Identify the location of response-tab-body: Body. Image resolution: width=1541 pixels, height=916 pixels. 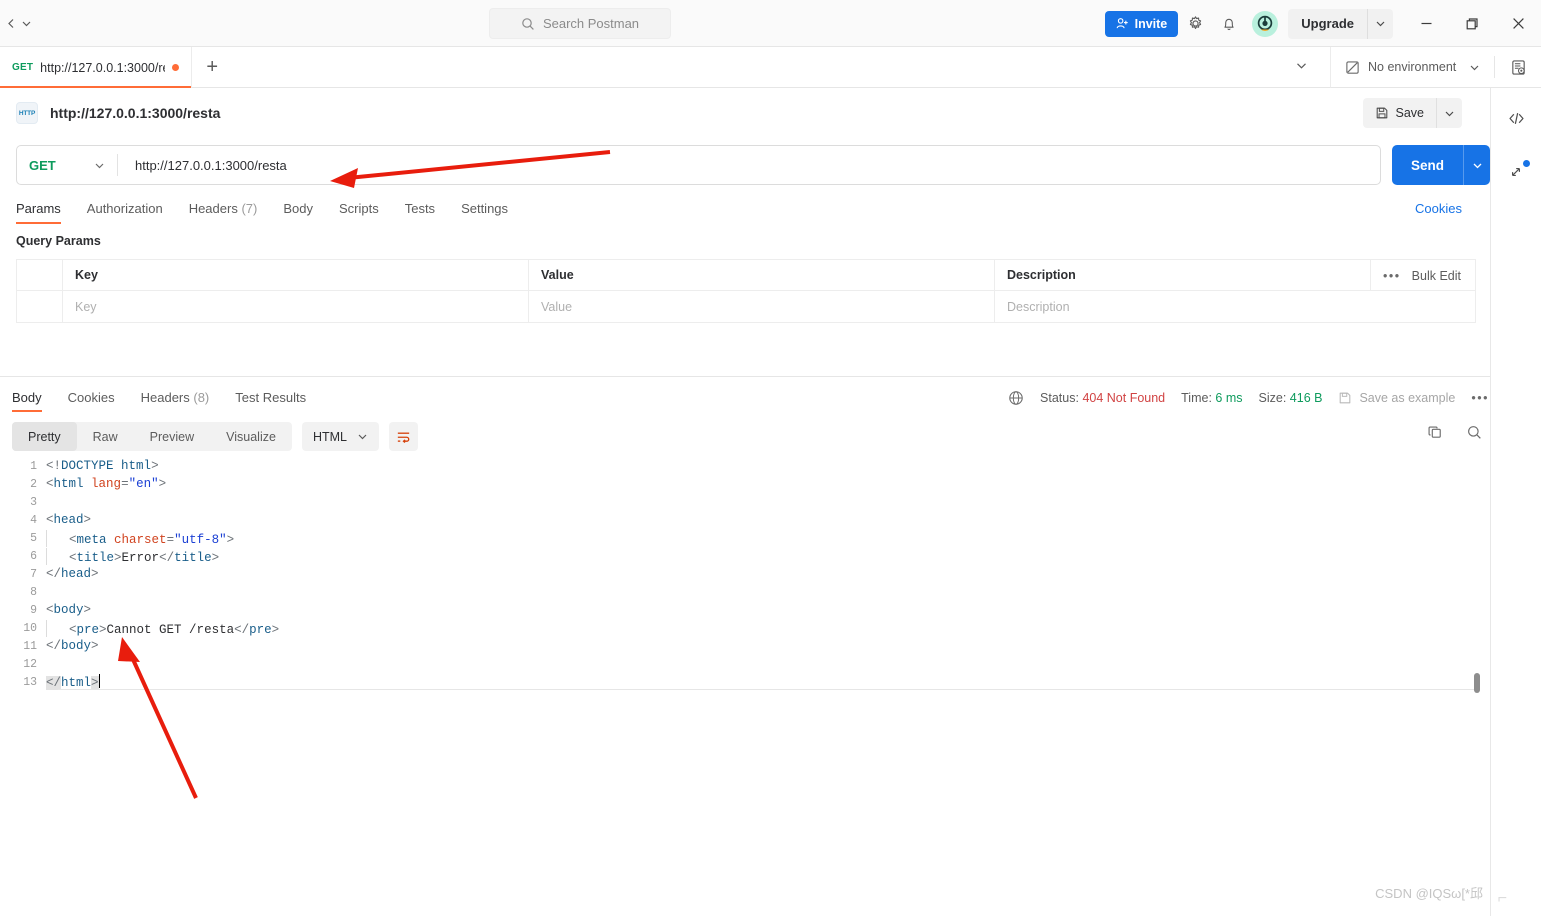
(27, 401).